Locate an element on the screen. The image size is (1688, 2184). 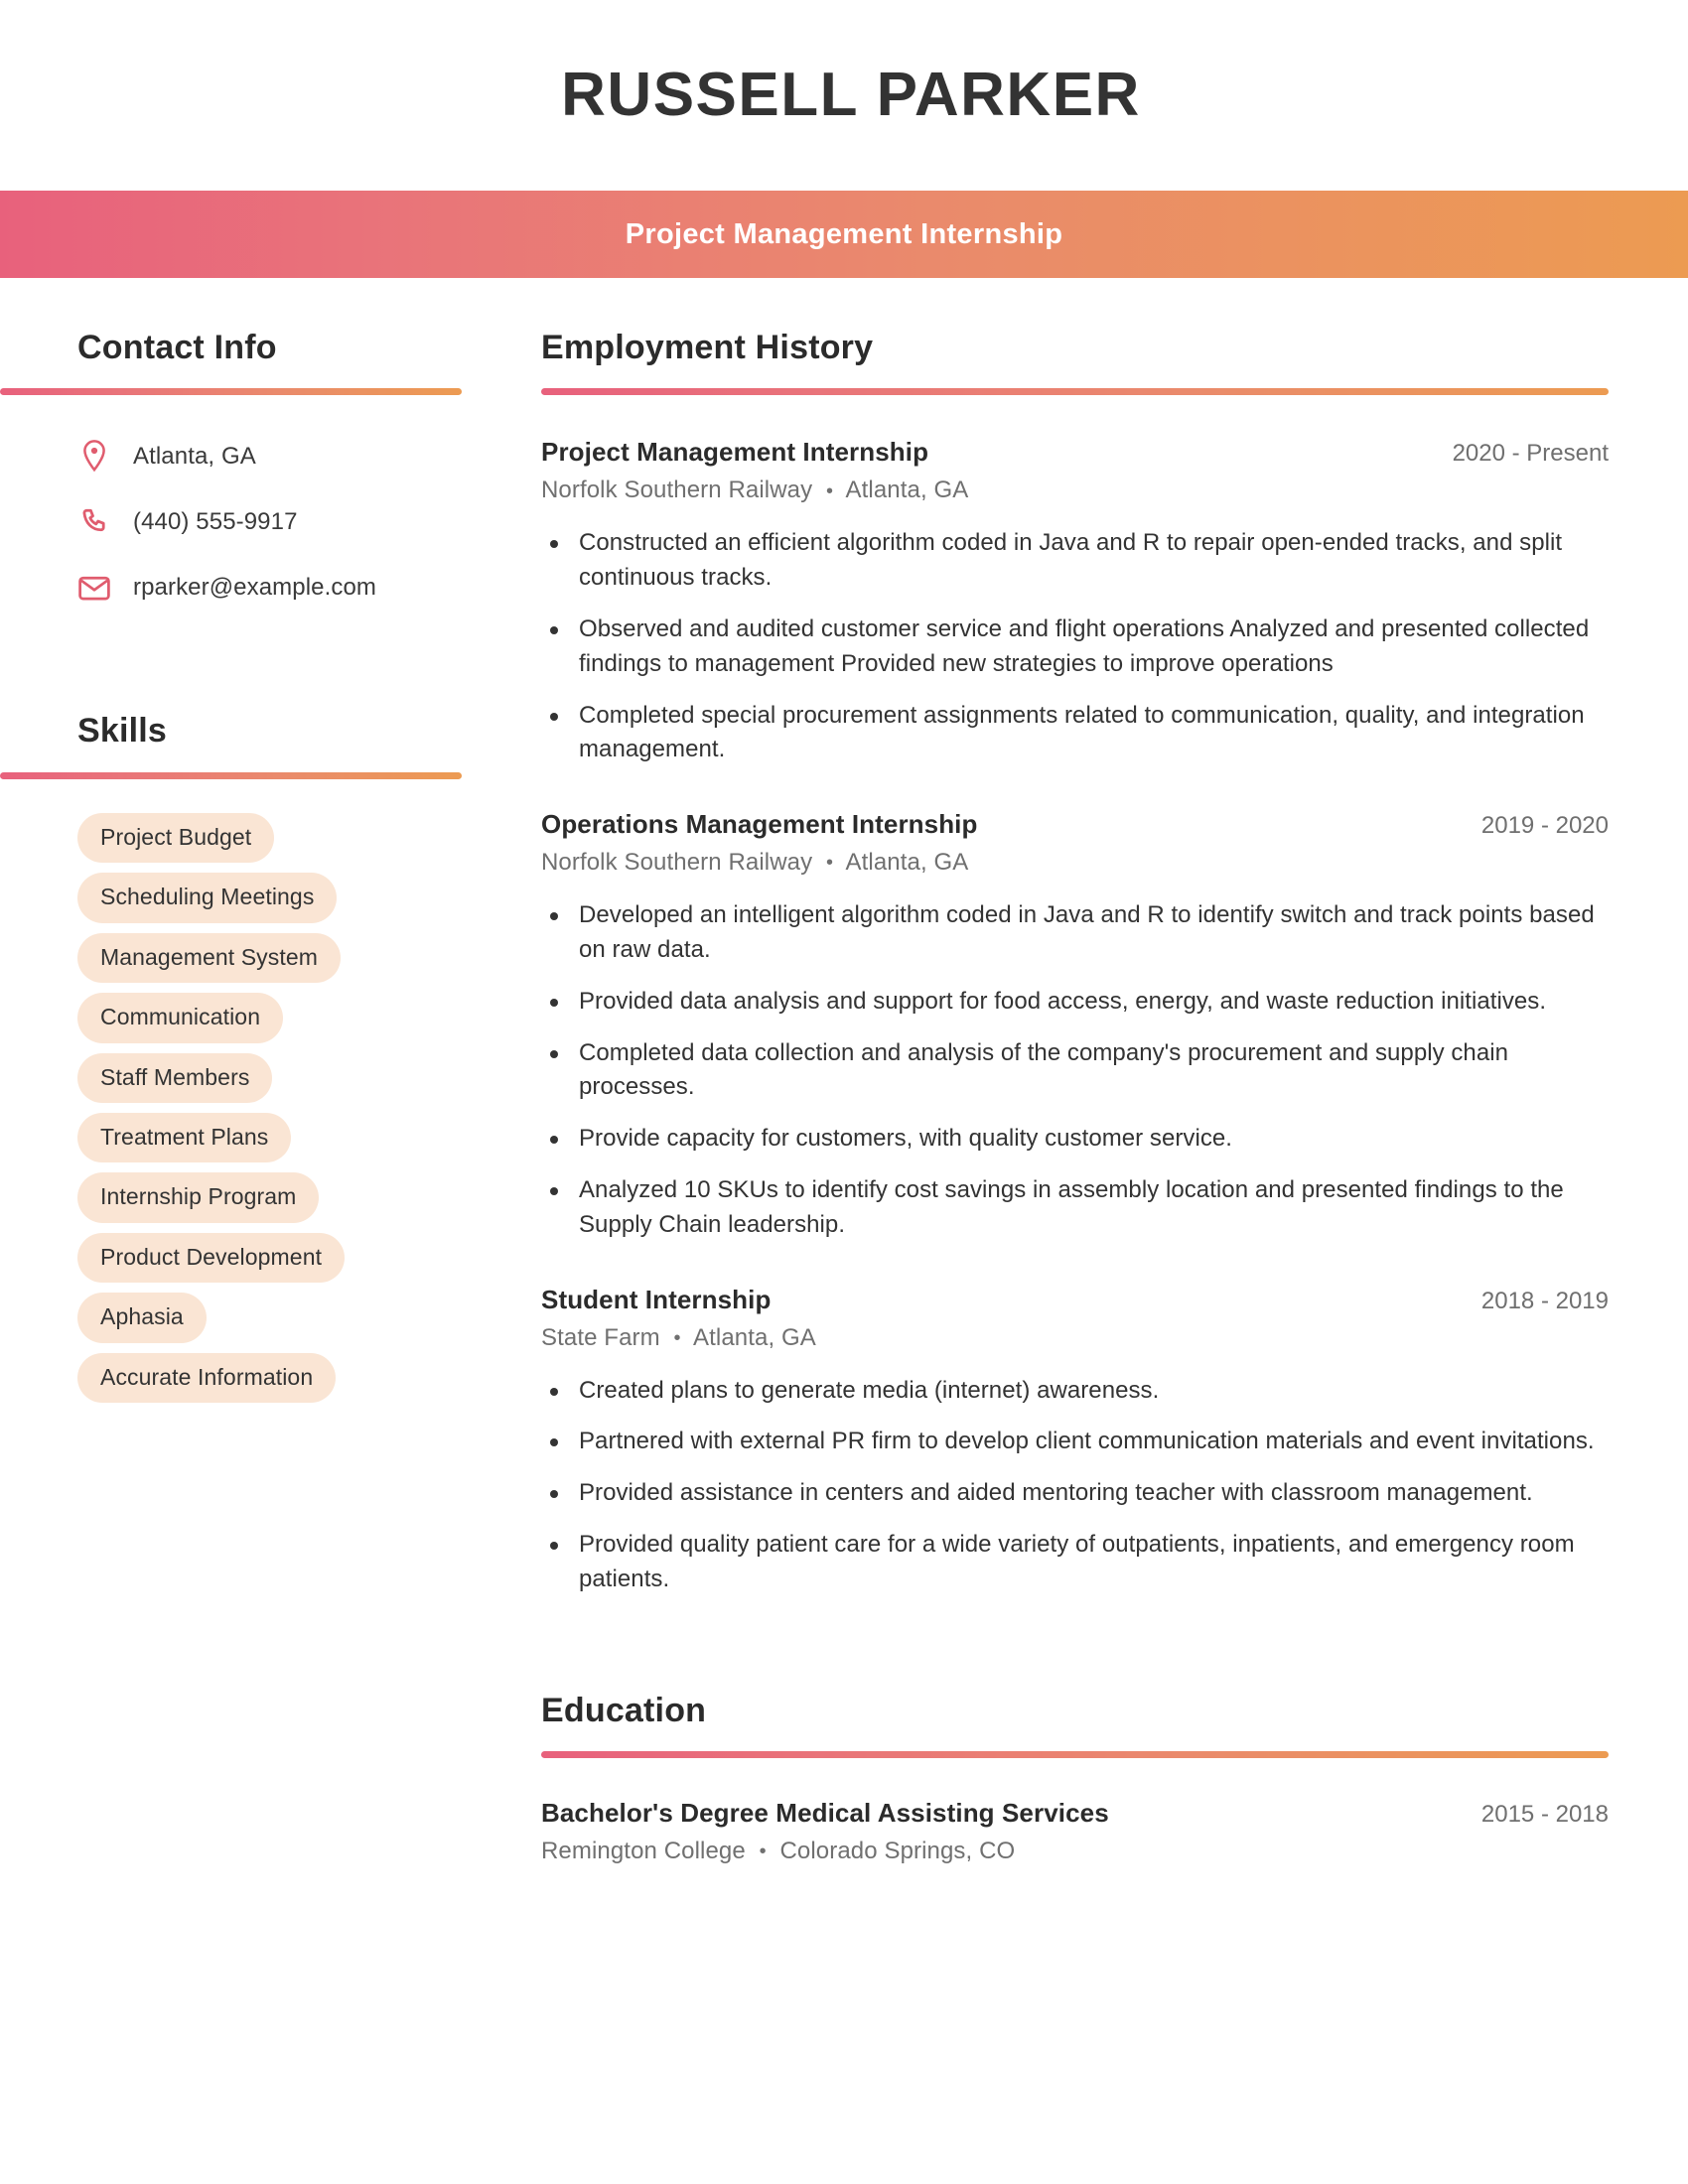
employment-entry-dates: 2020 - Present is located at coordinates (1530, 454).